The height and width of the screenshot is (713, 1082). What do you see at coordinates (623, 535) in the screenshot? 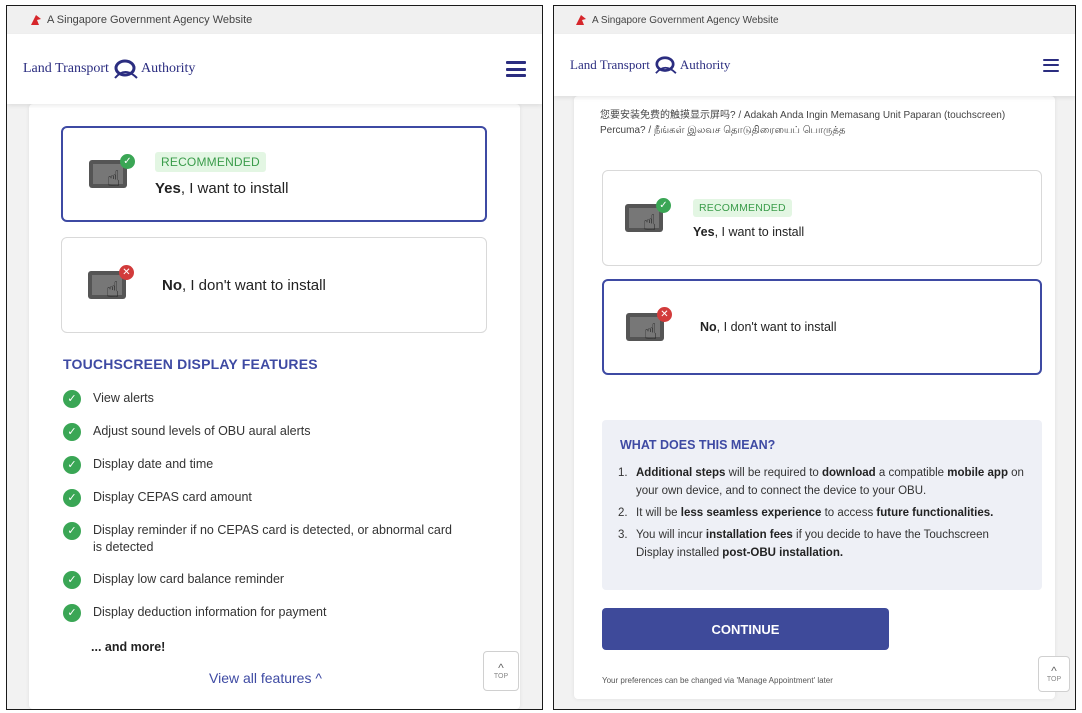
I see `info-item-number: 3.` at bounding box center [623, 535].